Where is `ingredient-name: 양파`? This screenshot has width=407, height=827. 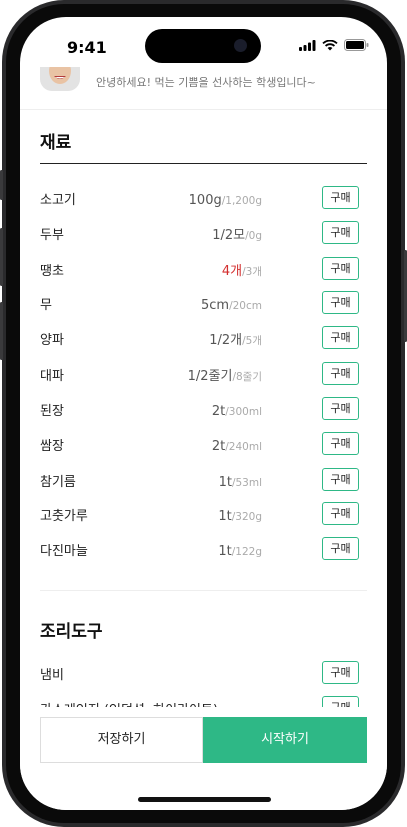
ingredient-name: 양파 is located at coordinates (52, 340).